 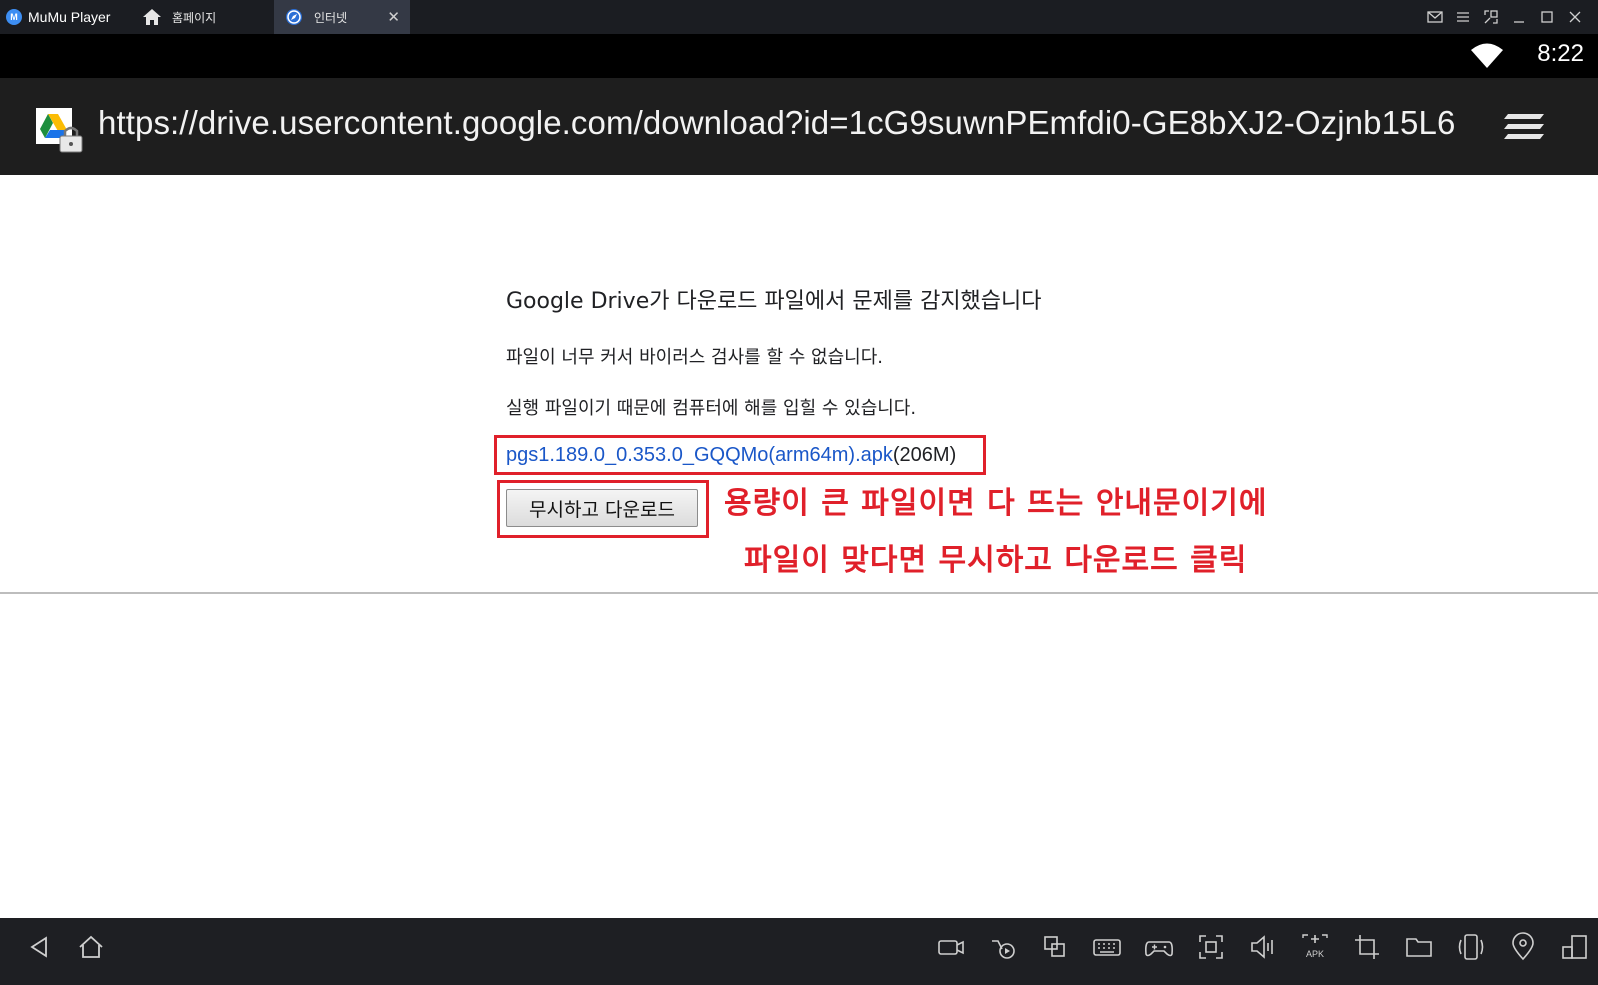 I want to click on menu-icon, so click(x=1463, y=17).